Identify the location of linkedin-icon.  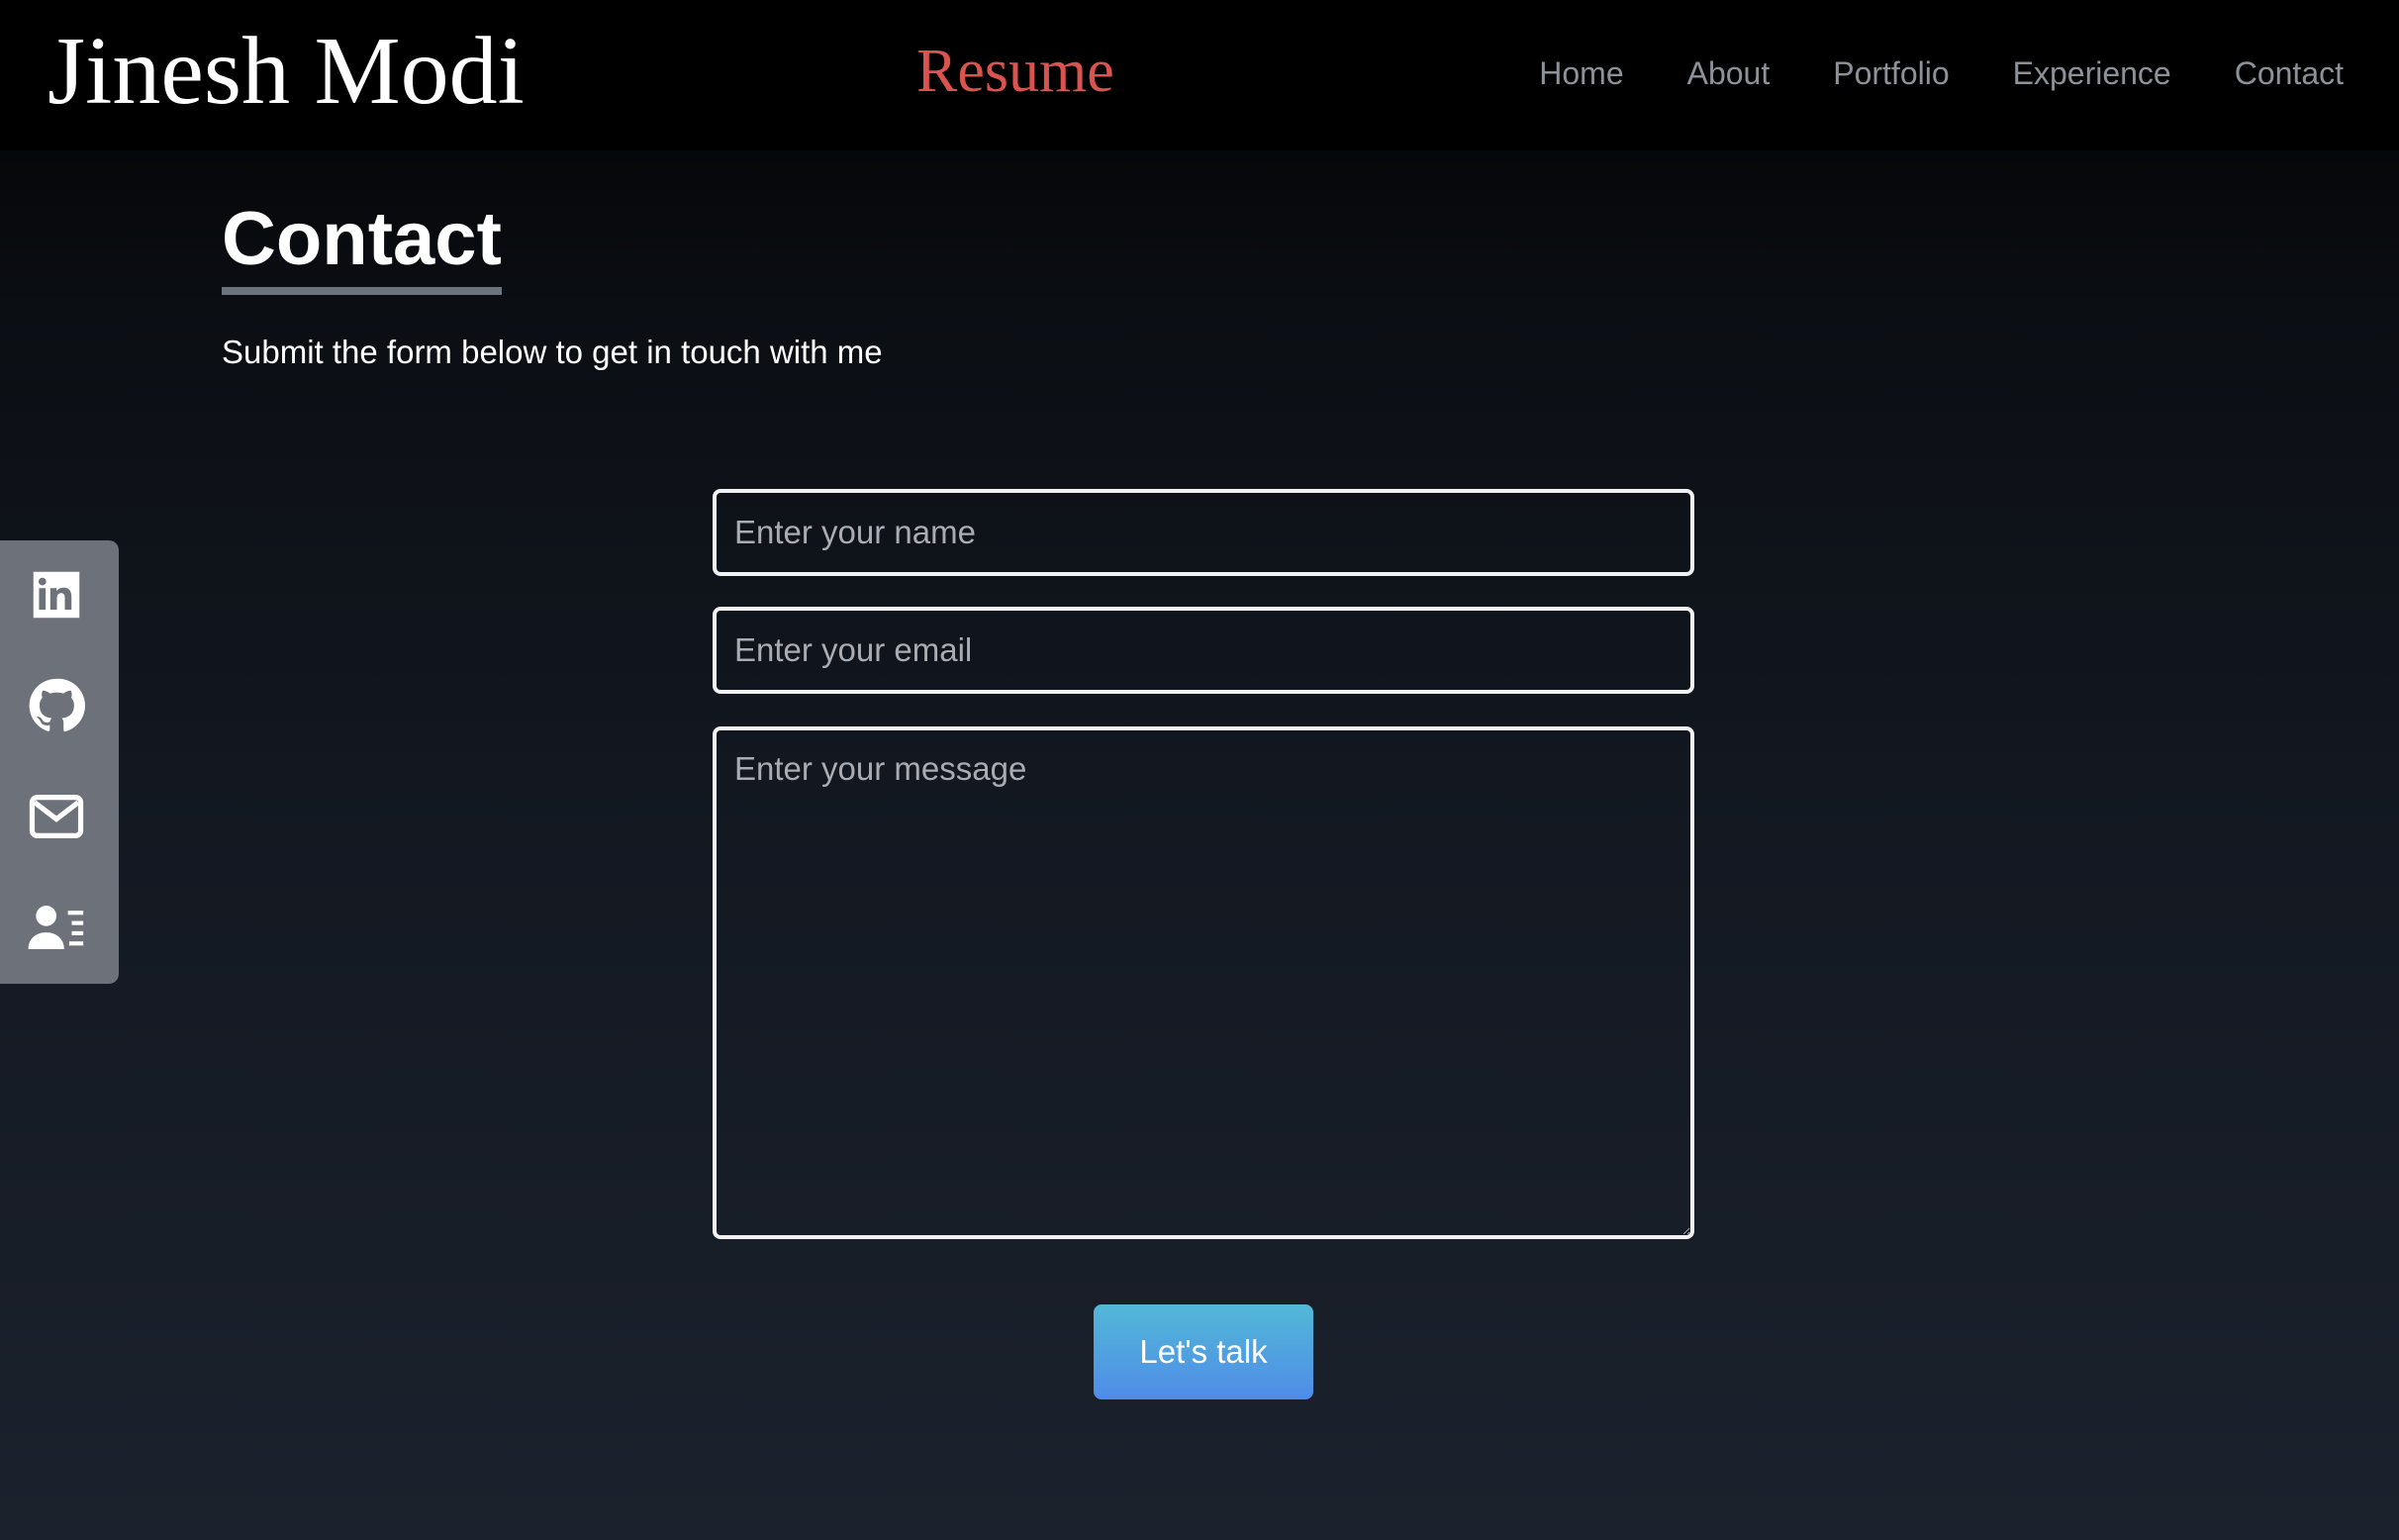
(57, 595).